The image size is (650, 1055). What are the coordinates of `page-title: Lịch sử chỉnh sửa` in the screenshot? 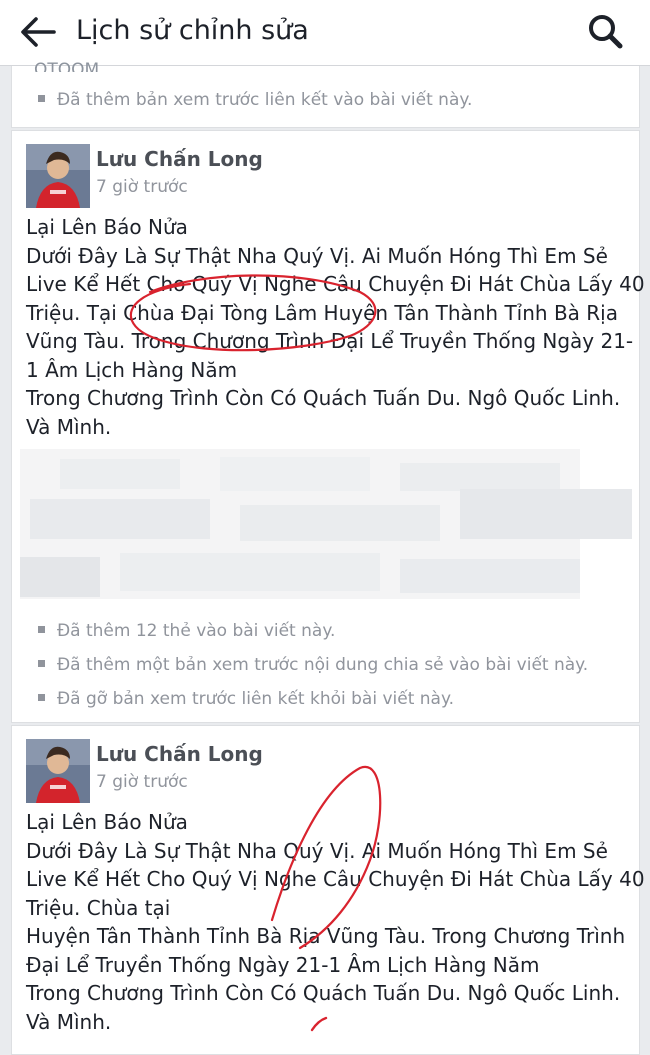 It's located at (192, 30).